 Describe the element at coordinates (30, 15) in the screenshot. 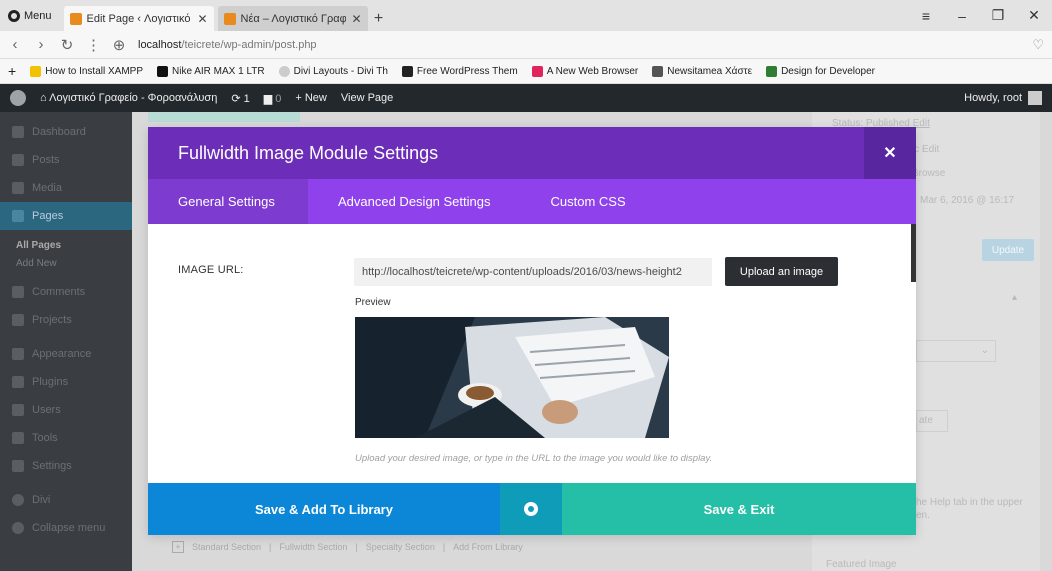

I see `browser-menu-button: Menu` at that location.